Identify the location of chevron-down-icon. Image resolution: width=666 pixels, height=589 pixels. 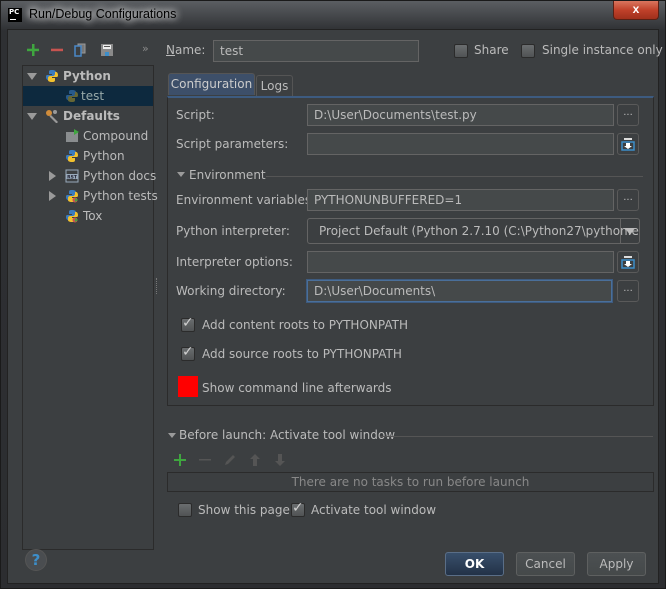
(630, 231).